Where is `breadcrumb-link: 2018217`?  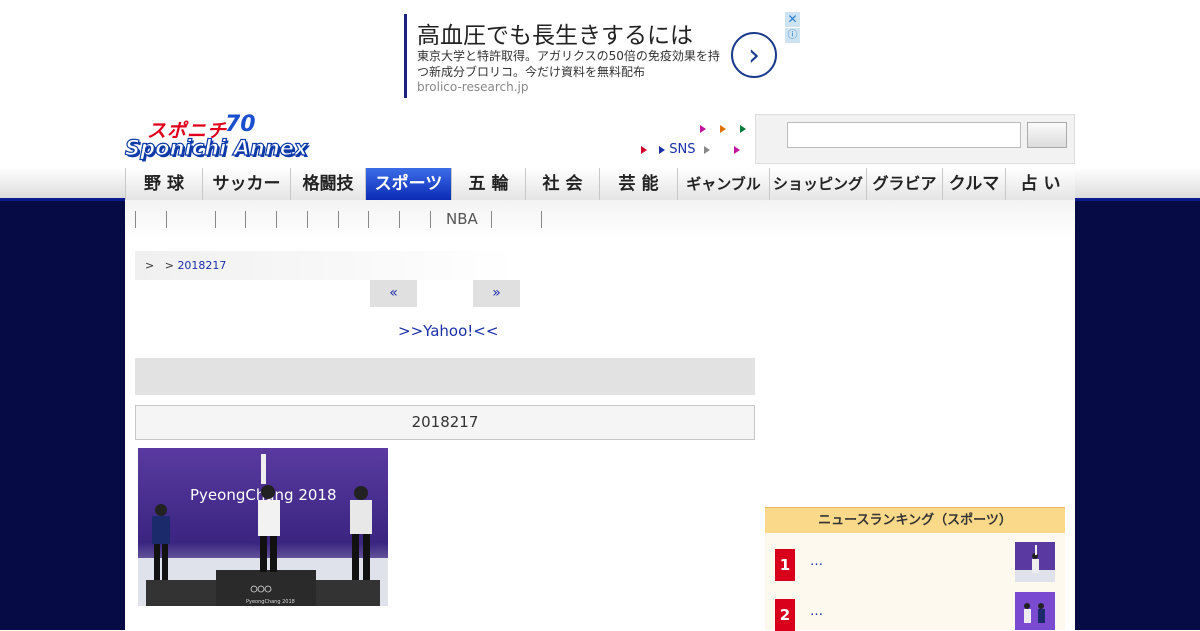 breadcrumb-link: 2018217 is located at coordinates (201, 265).